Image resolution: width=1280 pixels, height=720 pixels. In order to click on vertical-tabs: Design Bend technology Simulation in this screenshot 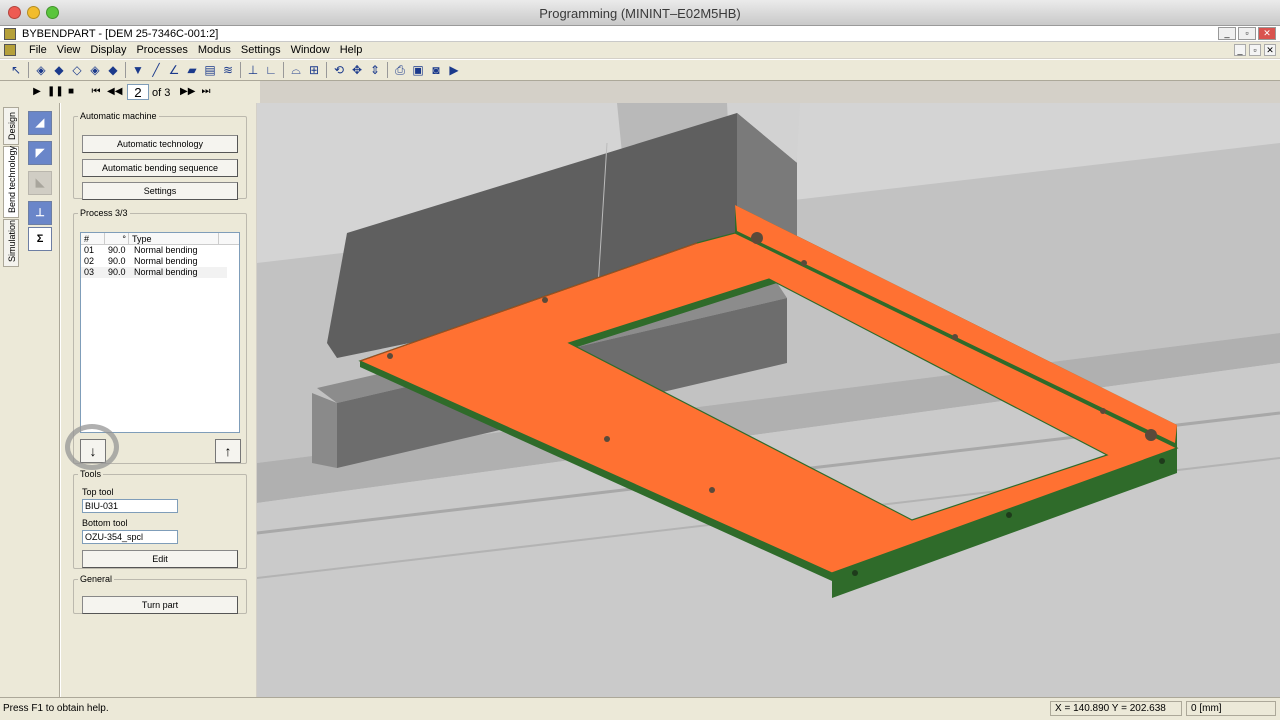, I will do `click(11, 400)`.